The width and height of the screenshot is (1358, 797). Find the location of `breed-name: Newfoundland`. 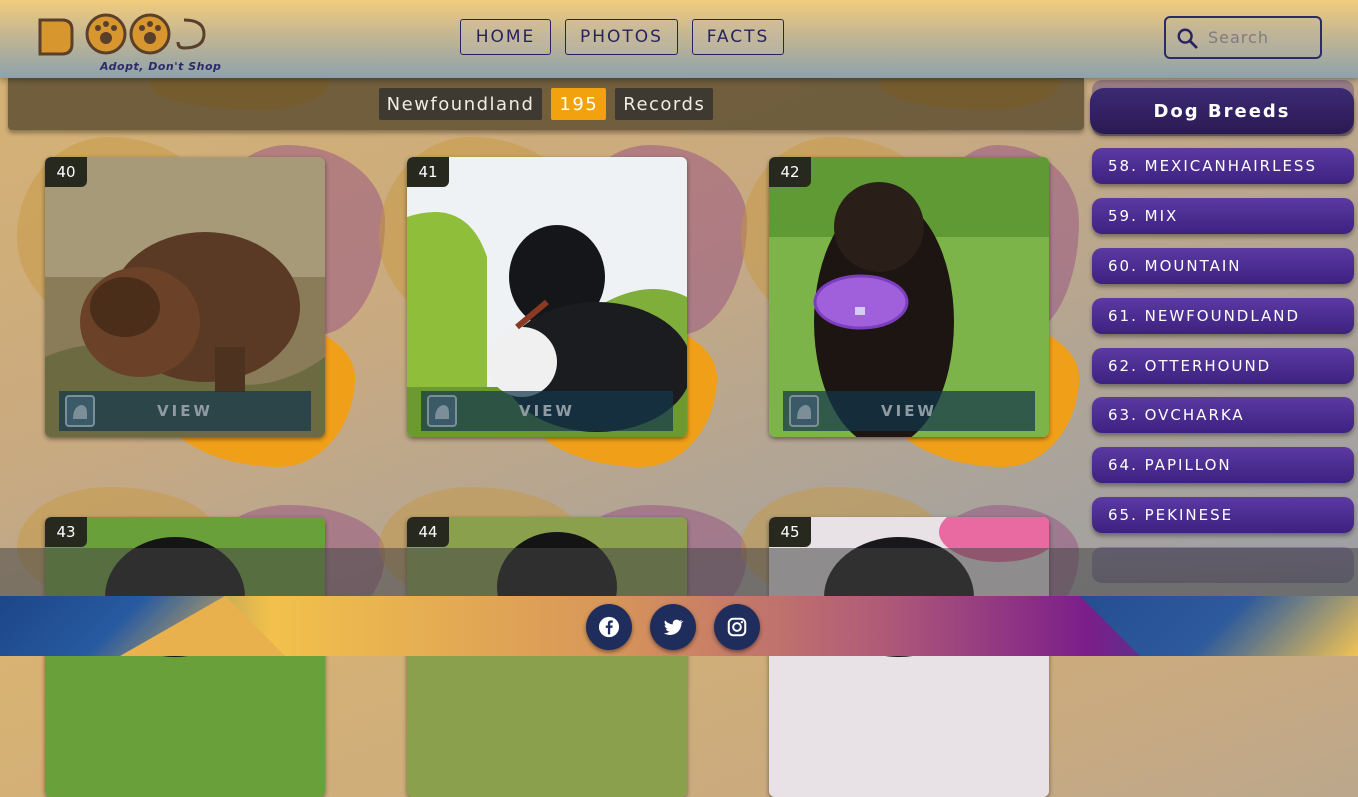

breed-name: Newfoundland is located at coordinates (460, 104).